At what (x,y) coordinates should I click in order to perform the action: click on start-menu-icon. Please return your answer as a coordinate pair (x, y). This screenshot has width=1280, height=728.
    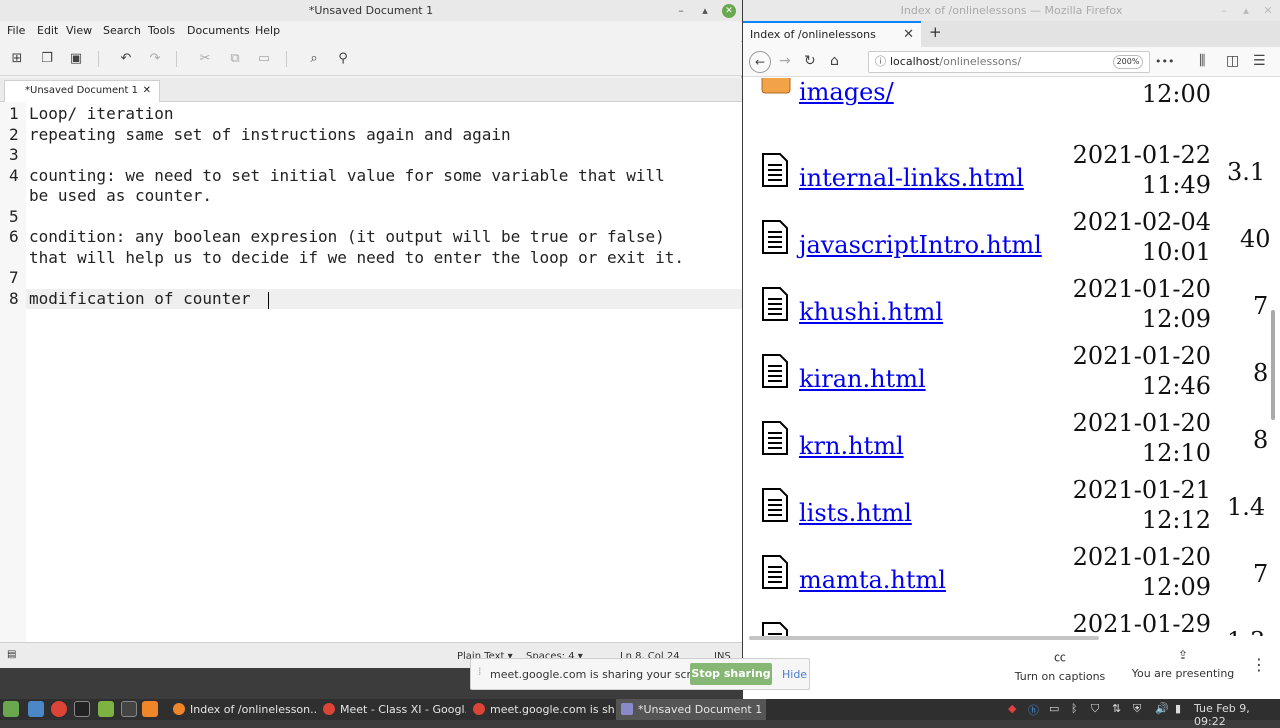
    Looking at the image, I should click on (11, 709).